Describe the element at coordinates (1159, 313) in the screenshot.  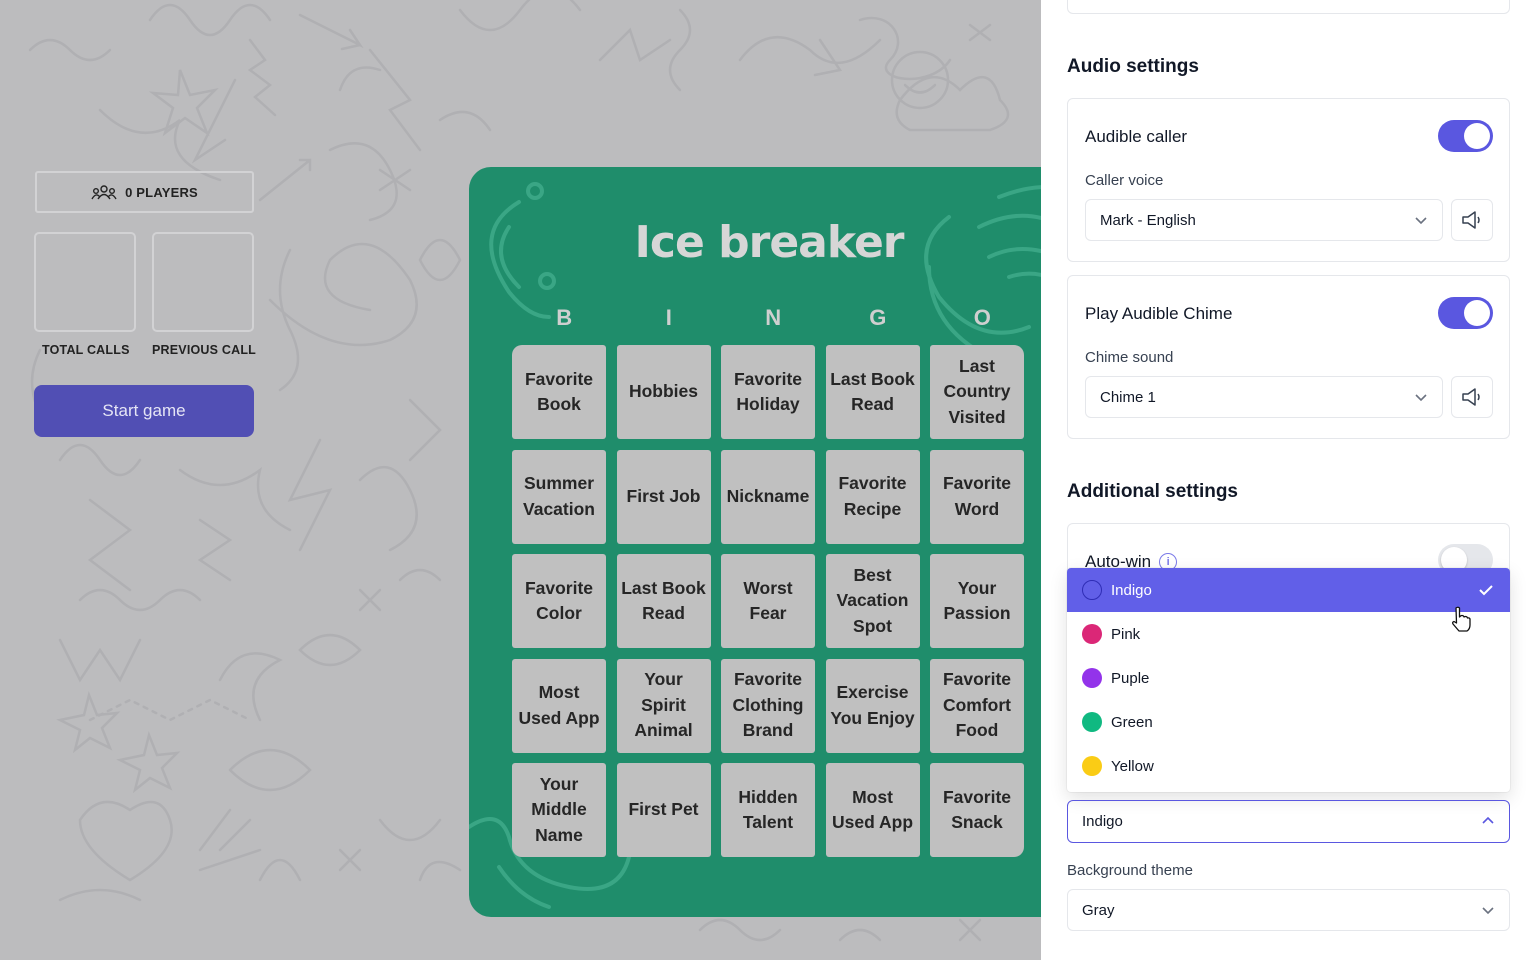
I see `audible-chime-label: Play Audible Chime` at that location.